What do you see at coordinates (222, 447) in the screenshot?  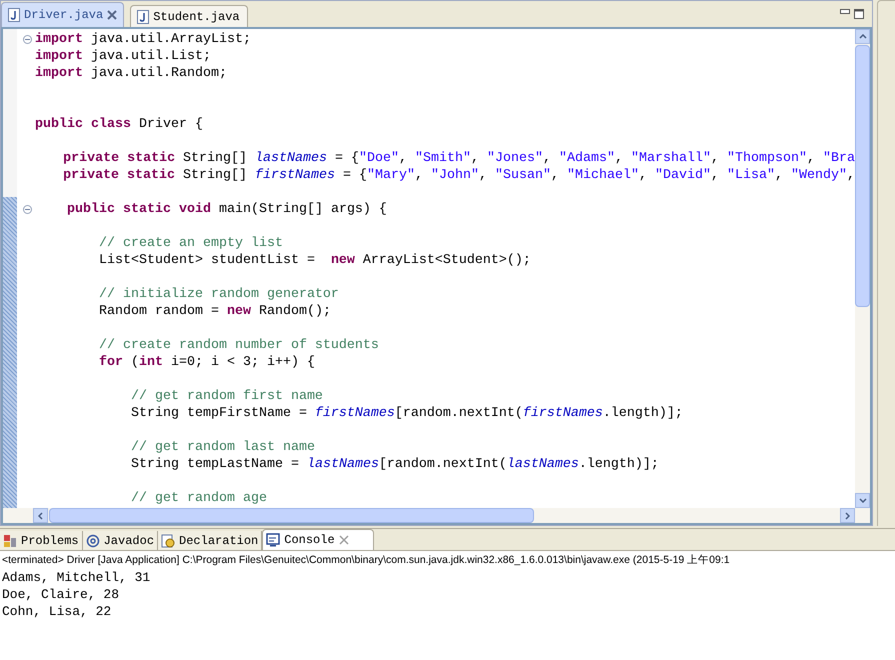 I see `code-line: // get random last name` at bounding box center [222, 447].